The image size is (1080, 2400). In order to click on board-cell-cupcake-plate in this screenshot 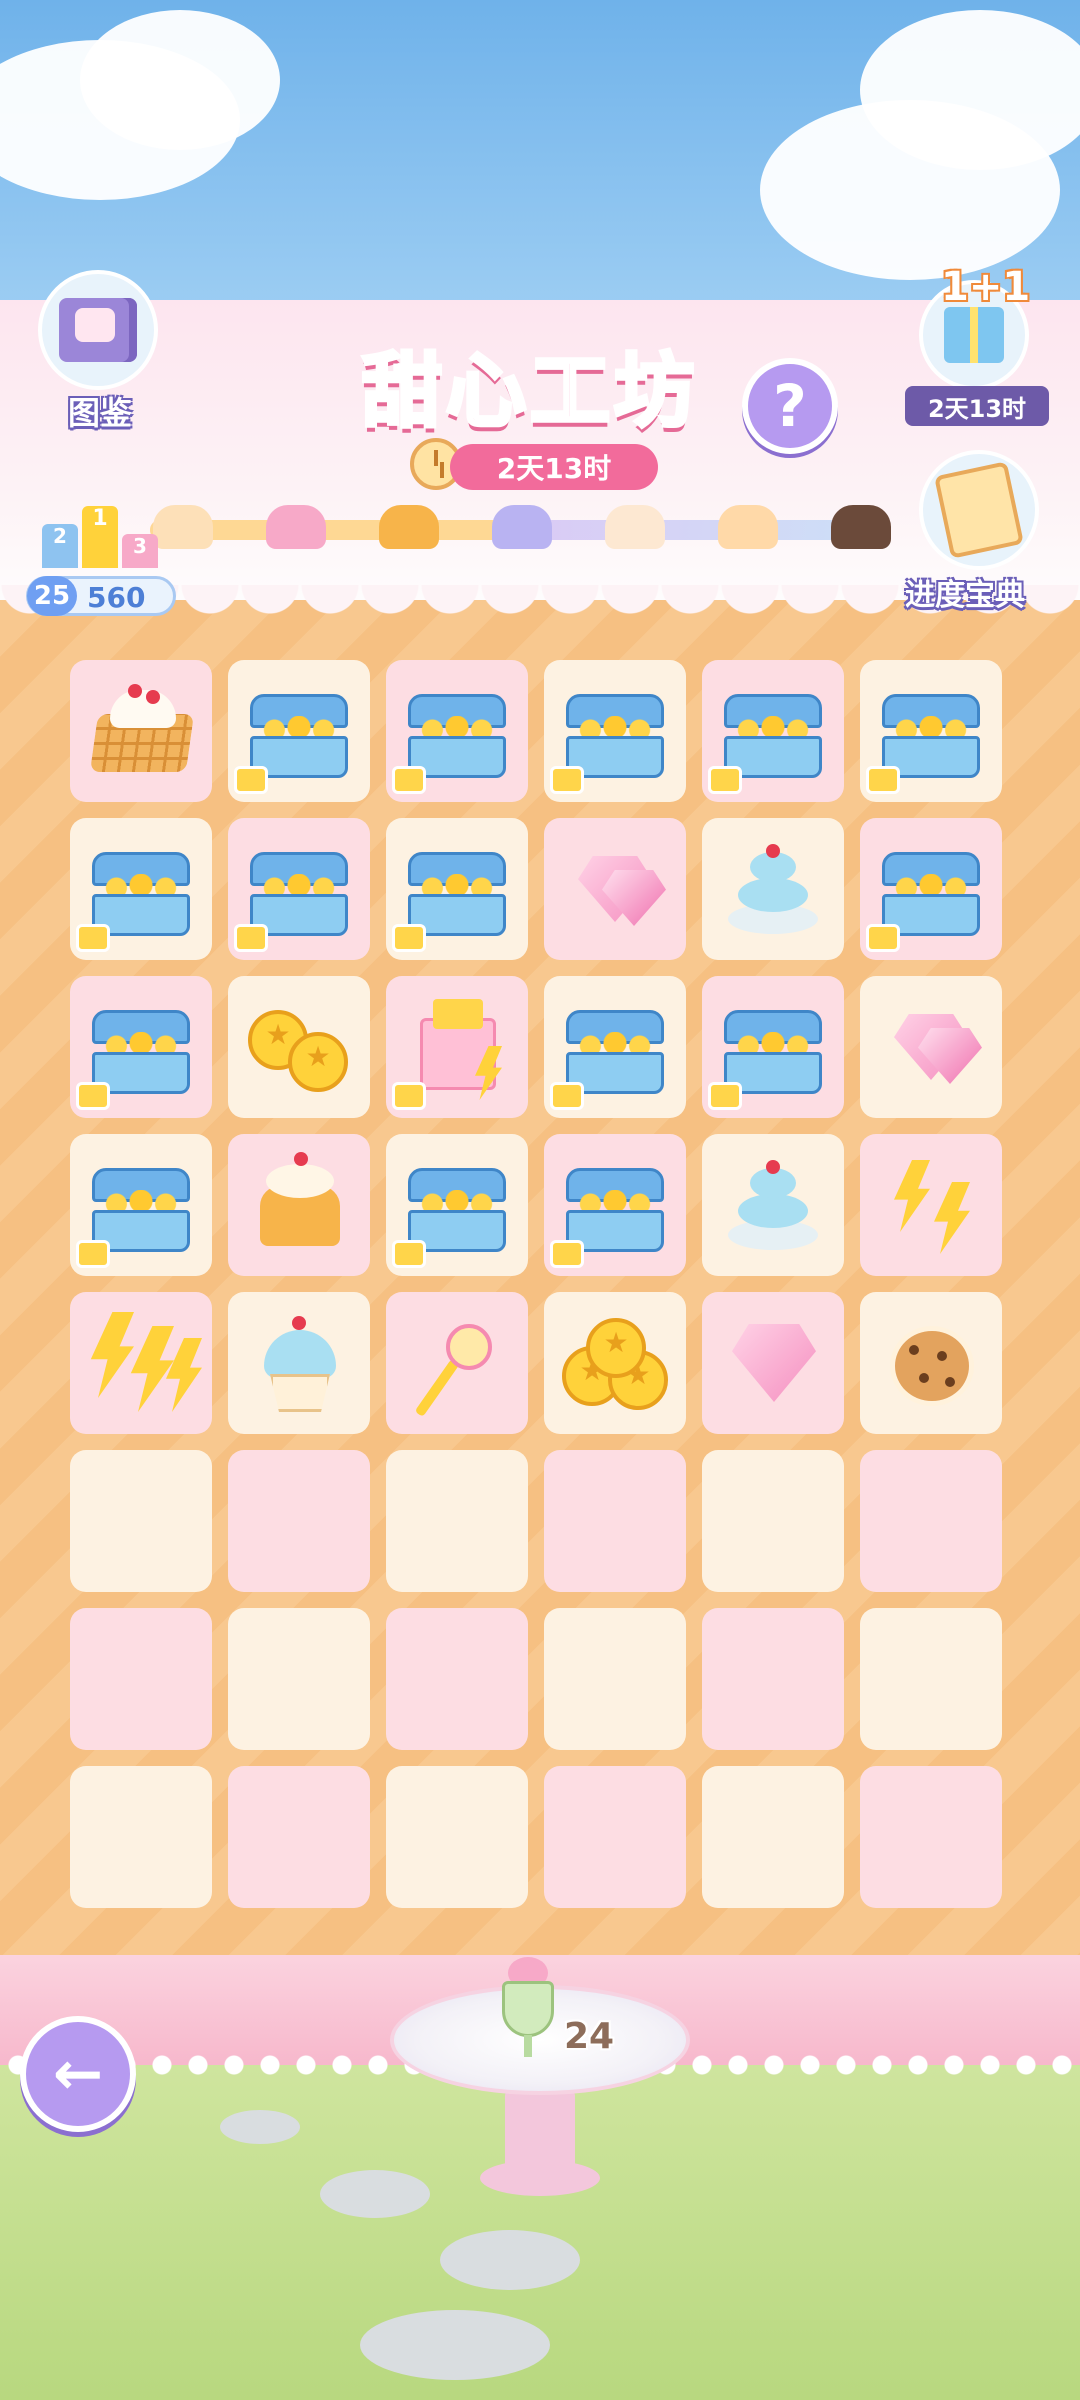, I will do `click(773, 1205)`.